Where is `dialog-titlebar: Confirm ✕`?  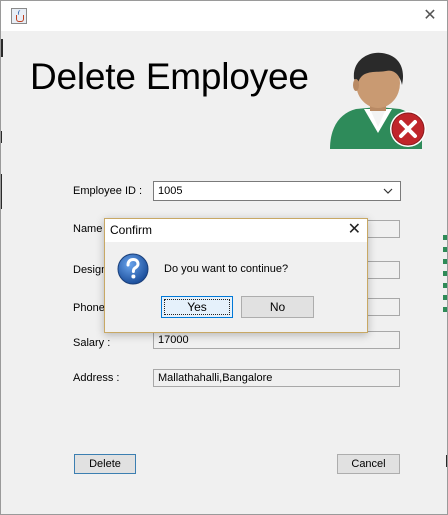 dialog-titlebar: Confirm ✕ is located at coordinates (236, 230).